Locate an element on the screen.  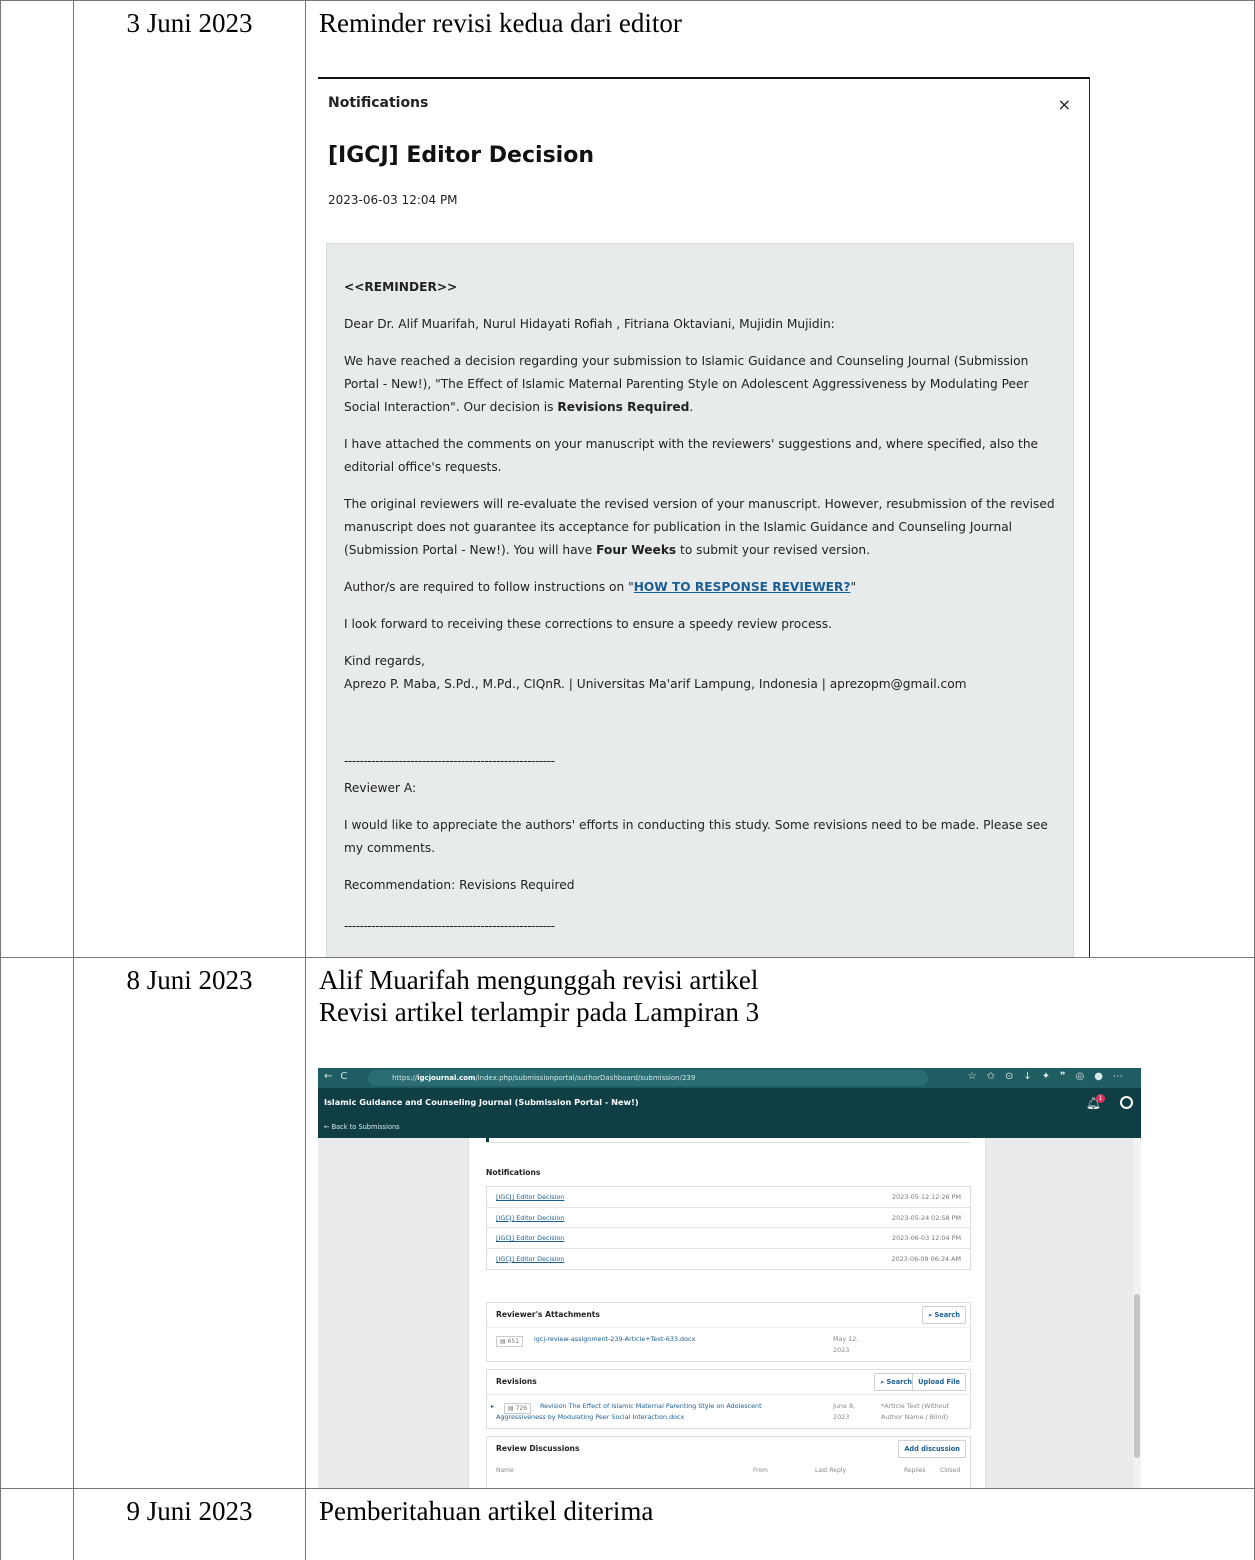
upload-file-button: Upload File is located at coordinates (939, 1382).